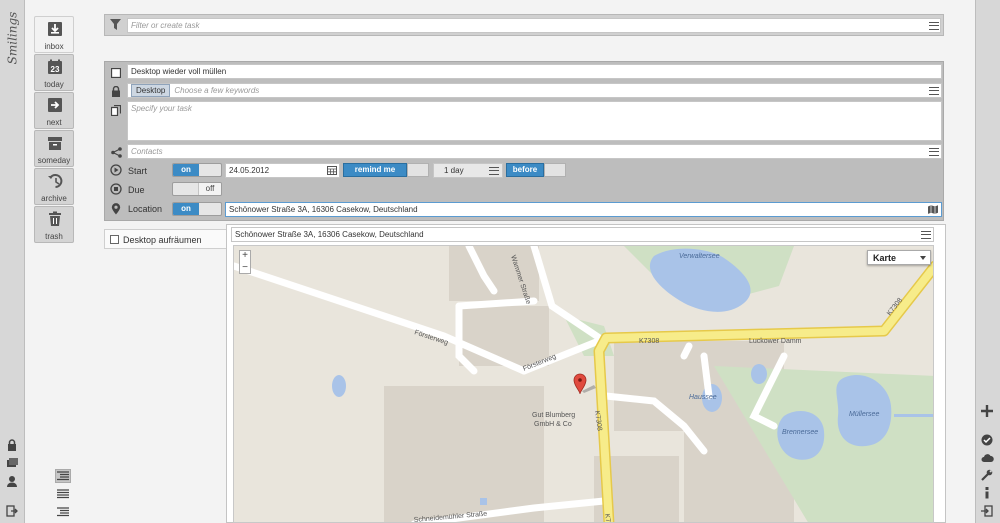  Describe the element at coordinates (987, 411) in the screenshot. I see `plus-icon` at that location.